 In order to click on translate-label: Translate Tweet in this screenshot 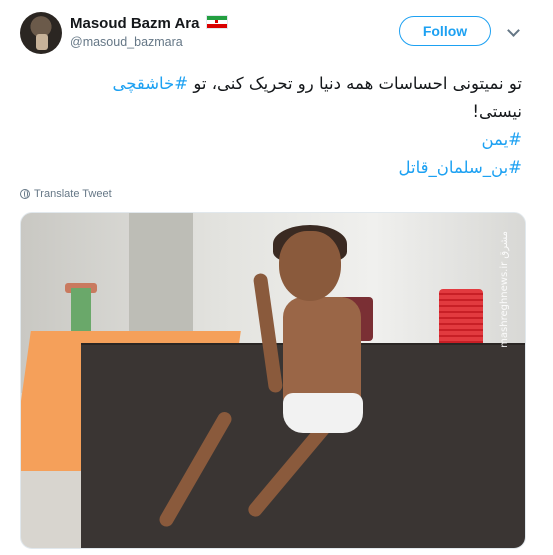, I will do `click(73, 194)`.